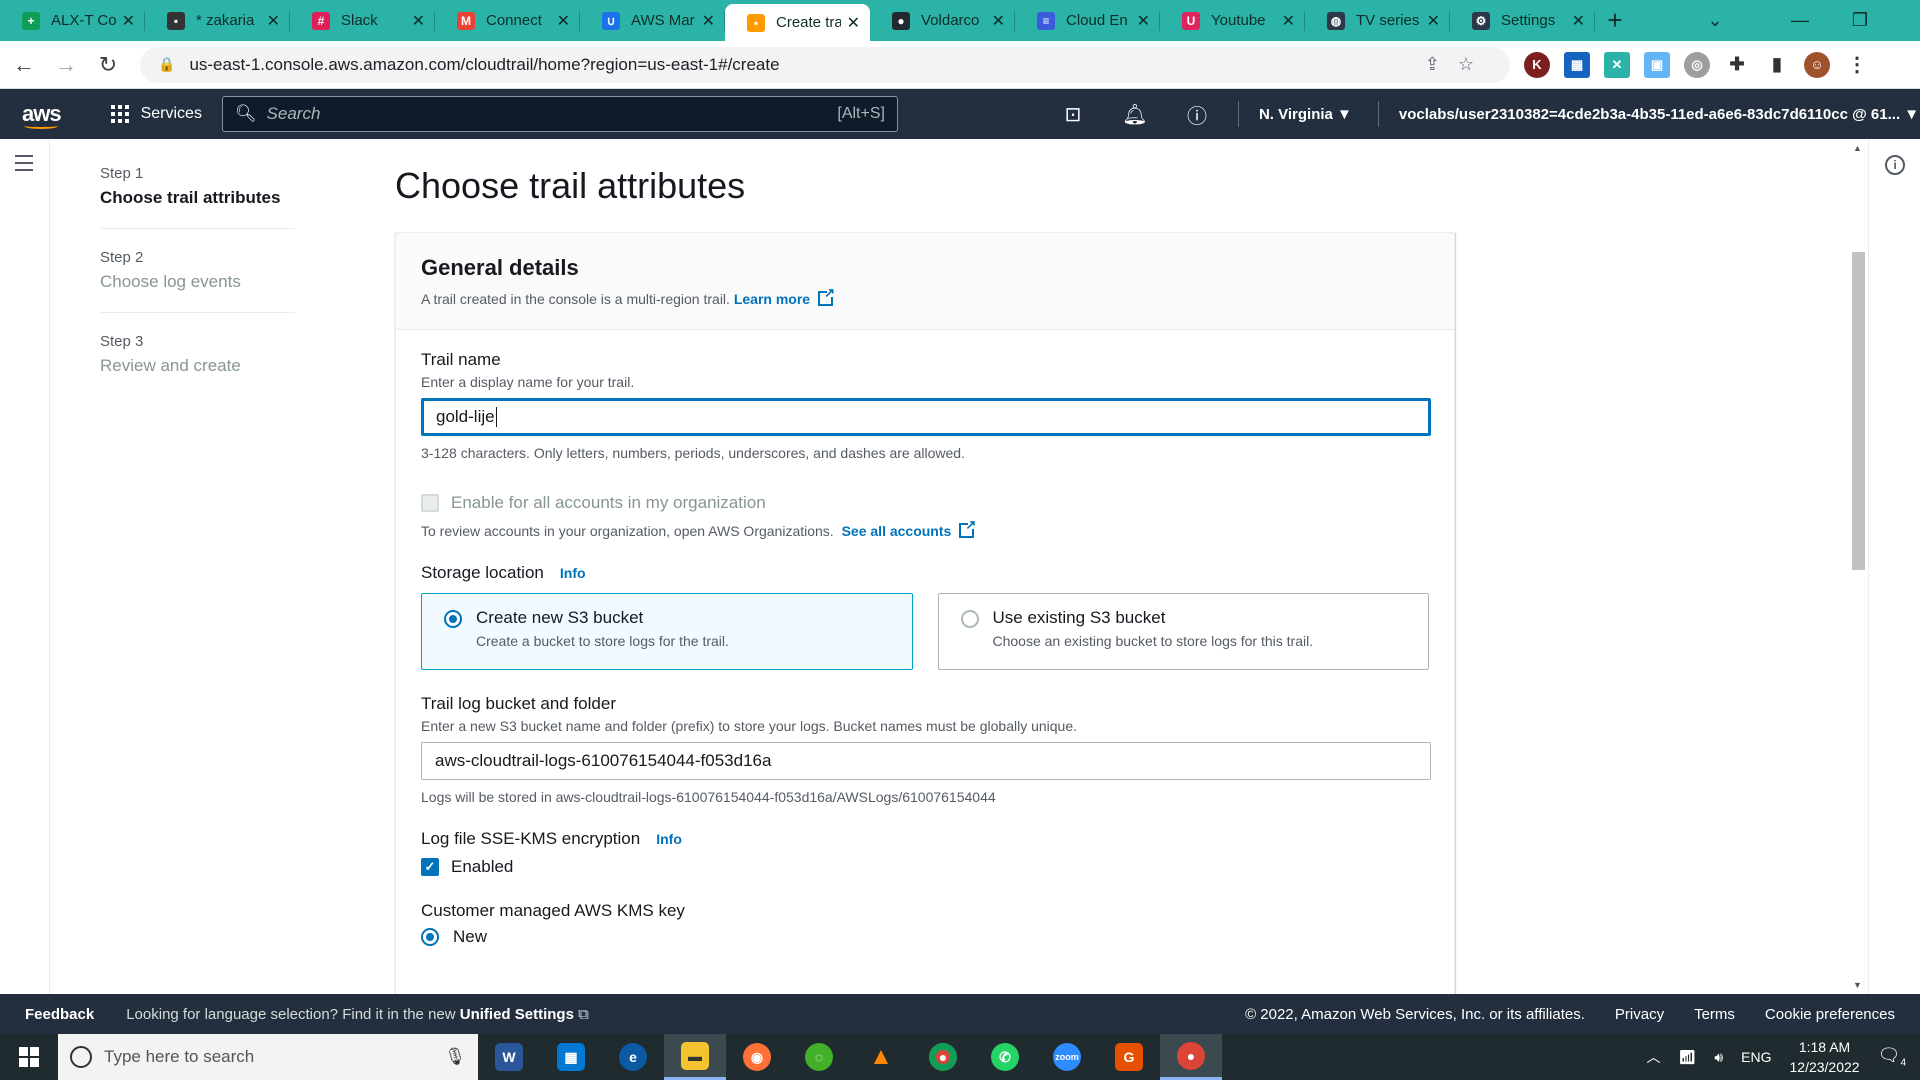 The width and height of the screenshot is (1920, 1080). Describe the element at coordinates (509, 1057) in the screenshot. I see `word-app: W` at that location.